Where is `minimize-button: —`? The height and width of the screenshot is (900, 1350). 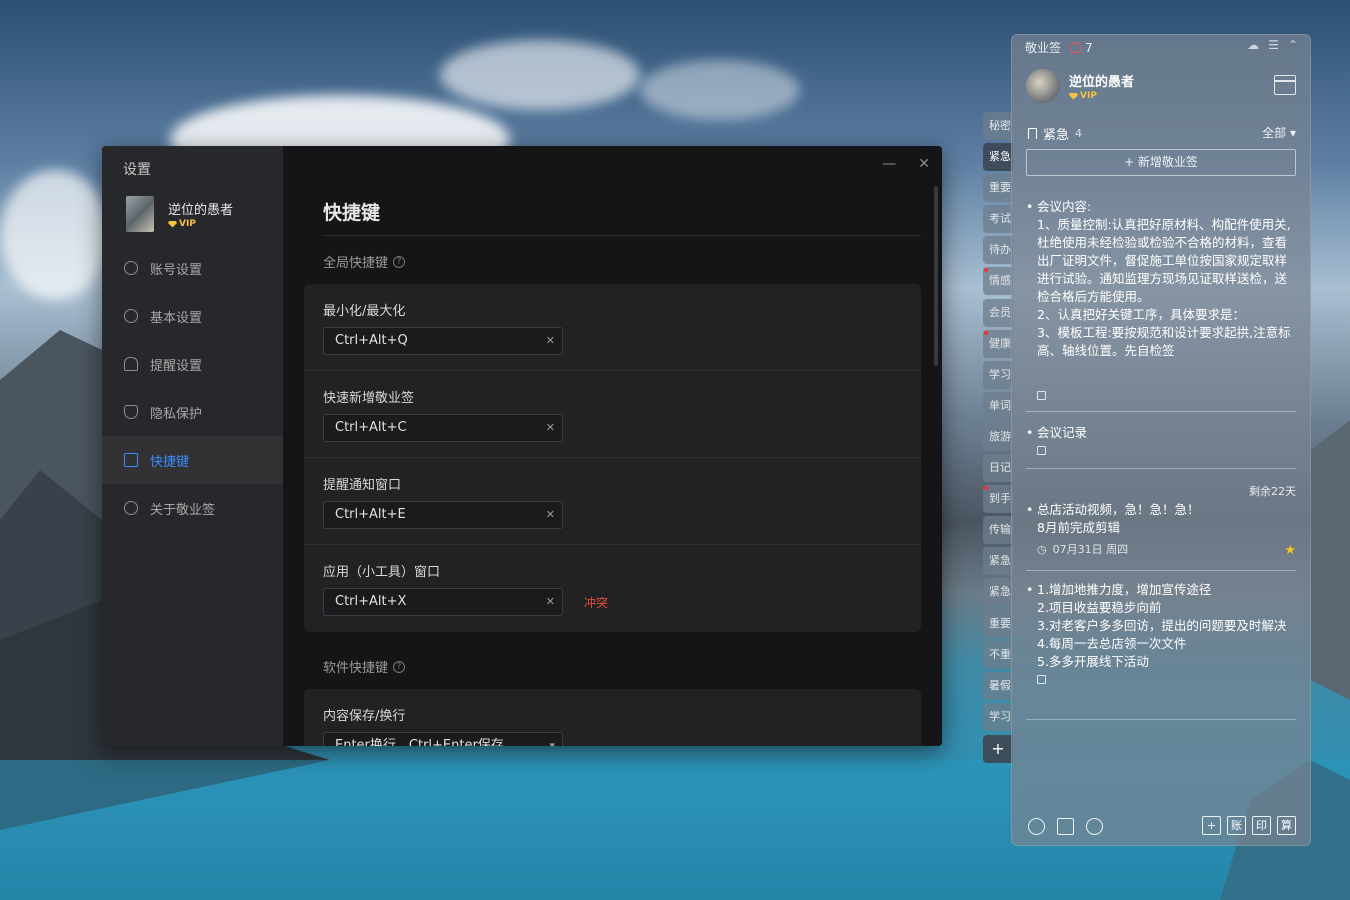
minimize-button: — is located at coordinates (889, 164).